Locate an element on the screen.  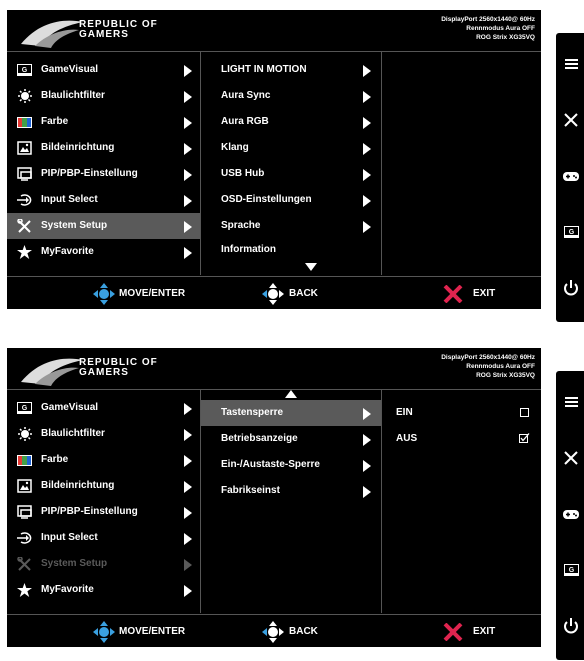
submenu-item-osd-einstellungen: OSD-Einstellungen is located at coordinates (291, 200).